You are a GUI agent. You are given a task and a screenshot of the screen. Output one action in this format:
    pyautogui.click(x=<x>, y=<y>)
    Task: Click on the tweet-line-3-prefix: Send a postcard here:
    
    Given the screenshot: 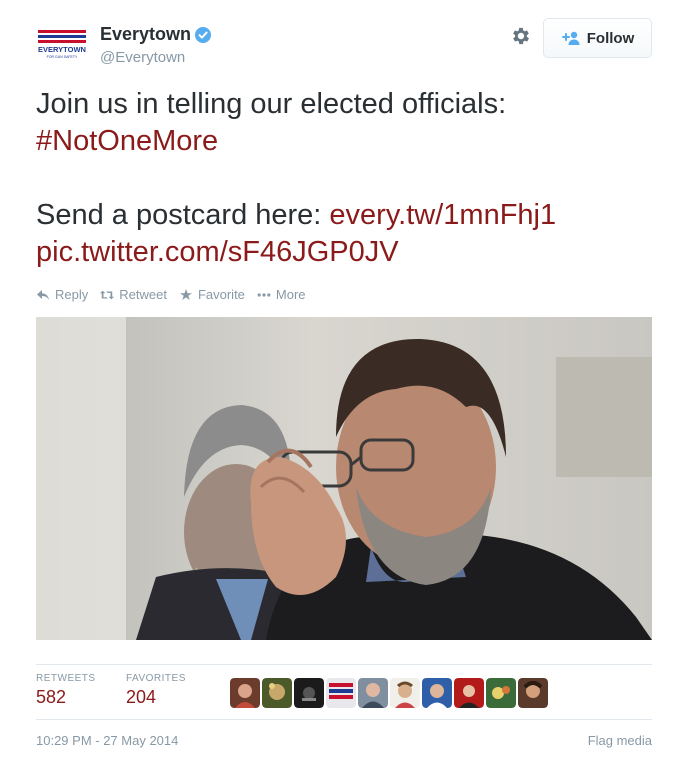 What is the action you would take?
    pyautogui.click(x=183, y=215)
    